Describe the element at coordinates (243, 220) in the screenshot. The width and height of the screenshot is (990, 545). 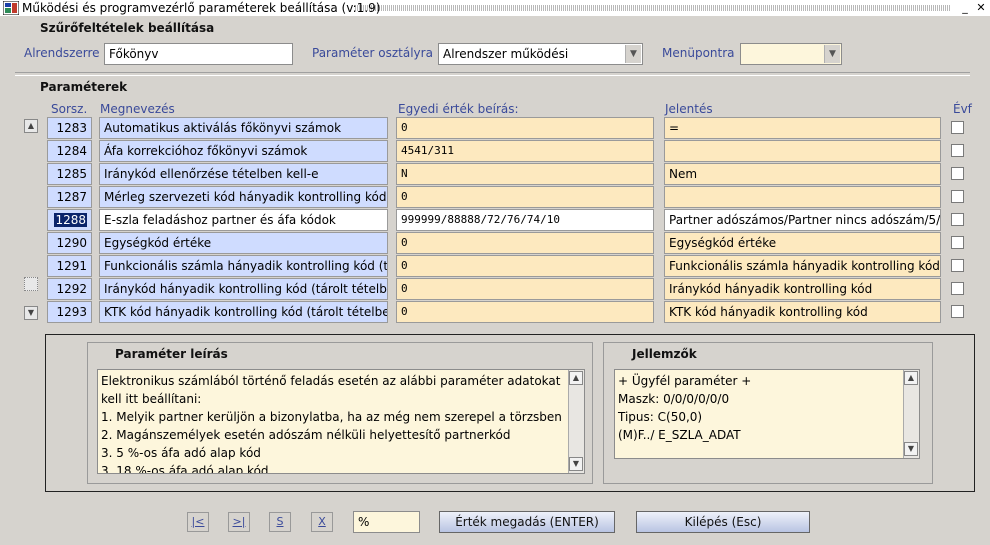
I see `name-cell: E-szla feladáshoz partner és áfa kódok` at that location.